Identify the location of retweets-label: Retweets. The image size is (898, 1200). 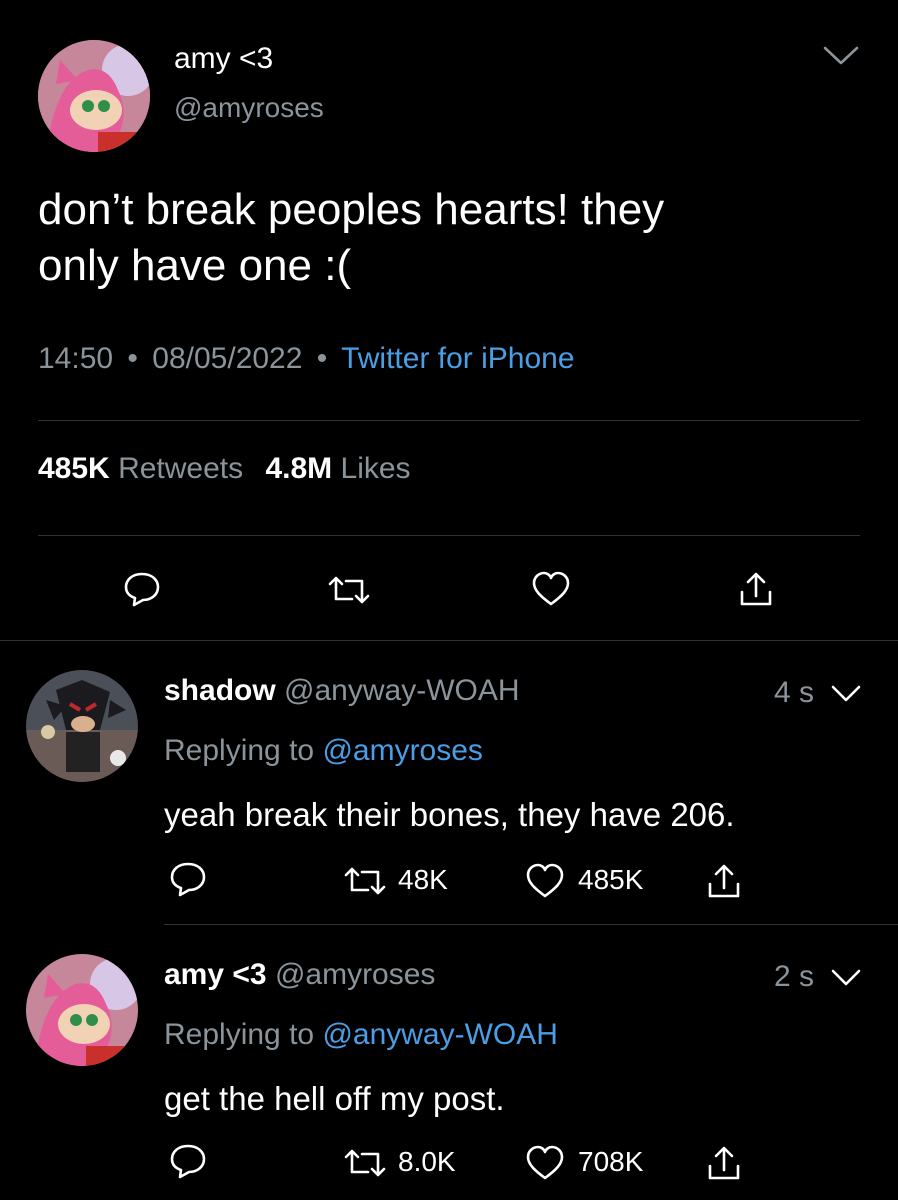
(181, 468).